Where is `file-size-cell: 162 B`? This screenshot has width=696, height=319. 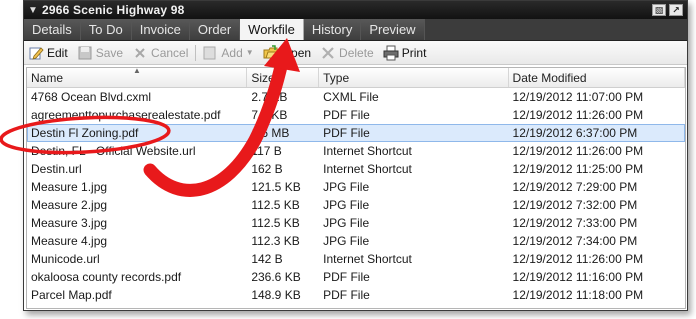
file-size-cell: 162 B is located at coordinates (267, 169).